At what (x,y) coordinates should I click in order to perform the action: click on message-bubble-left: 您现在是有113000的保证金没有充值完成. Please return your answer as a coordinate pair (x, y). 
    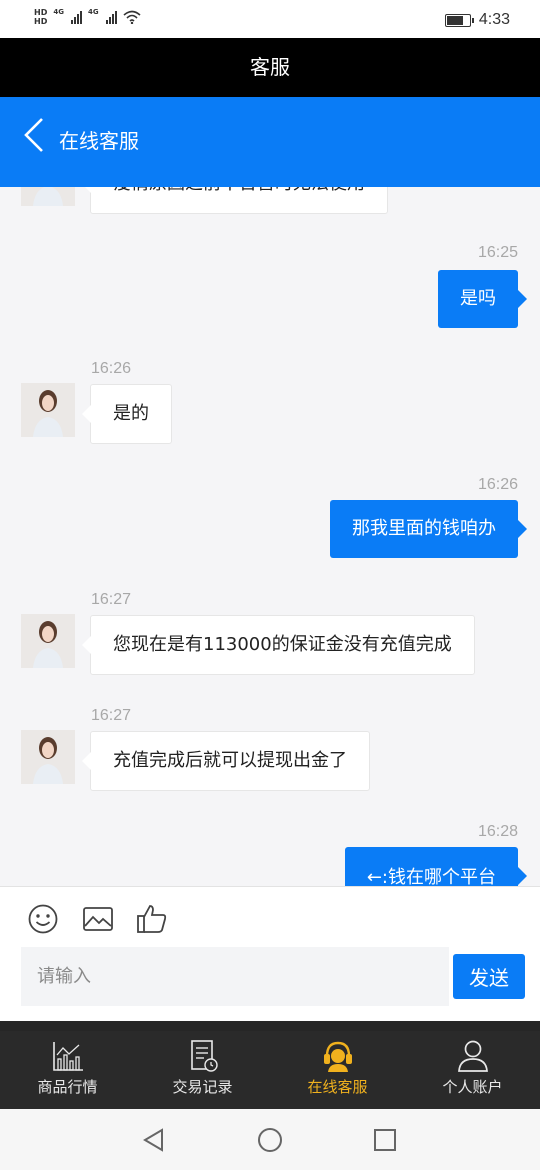
    Looking at the image, I should click on (278, 645).